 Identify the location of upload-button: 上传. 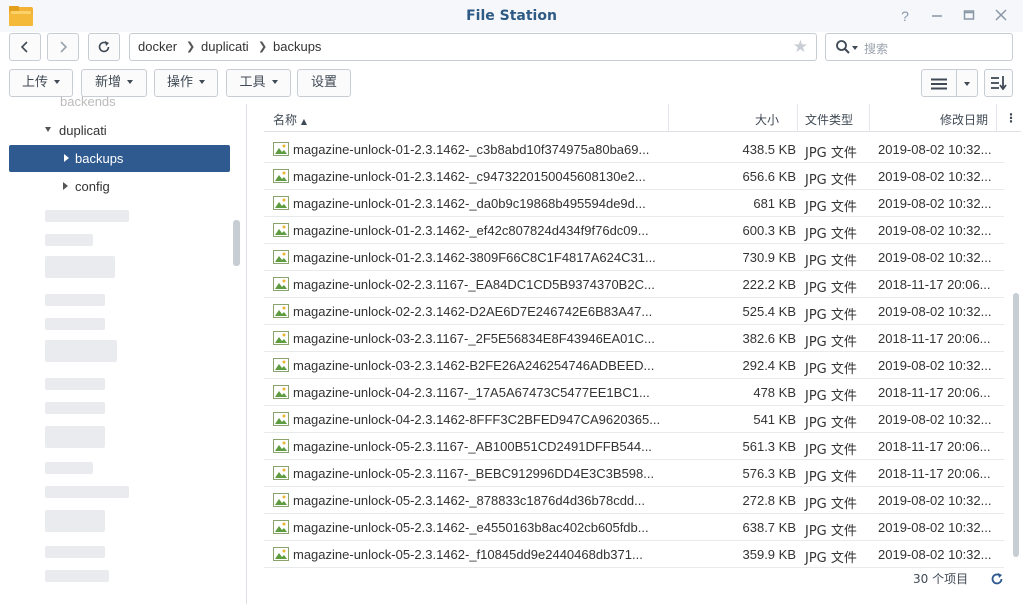
(41, 83).